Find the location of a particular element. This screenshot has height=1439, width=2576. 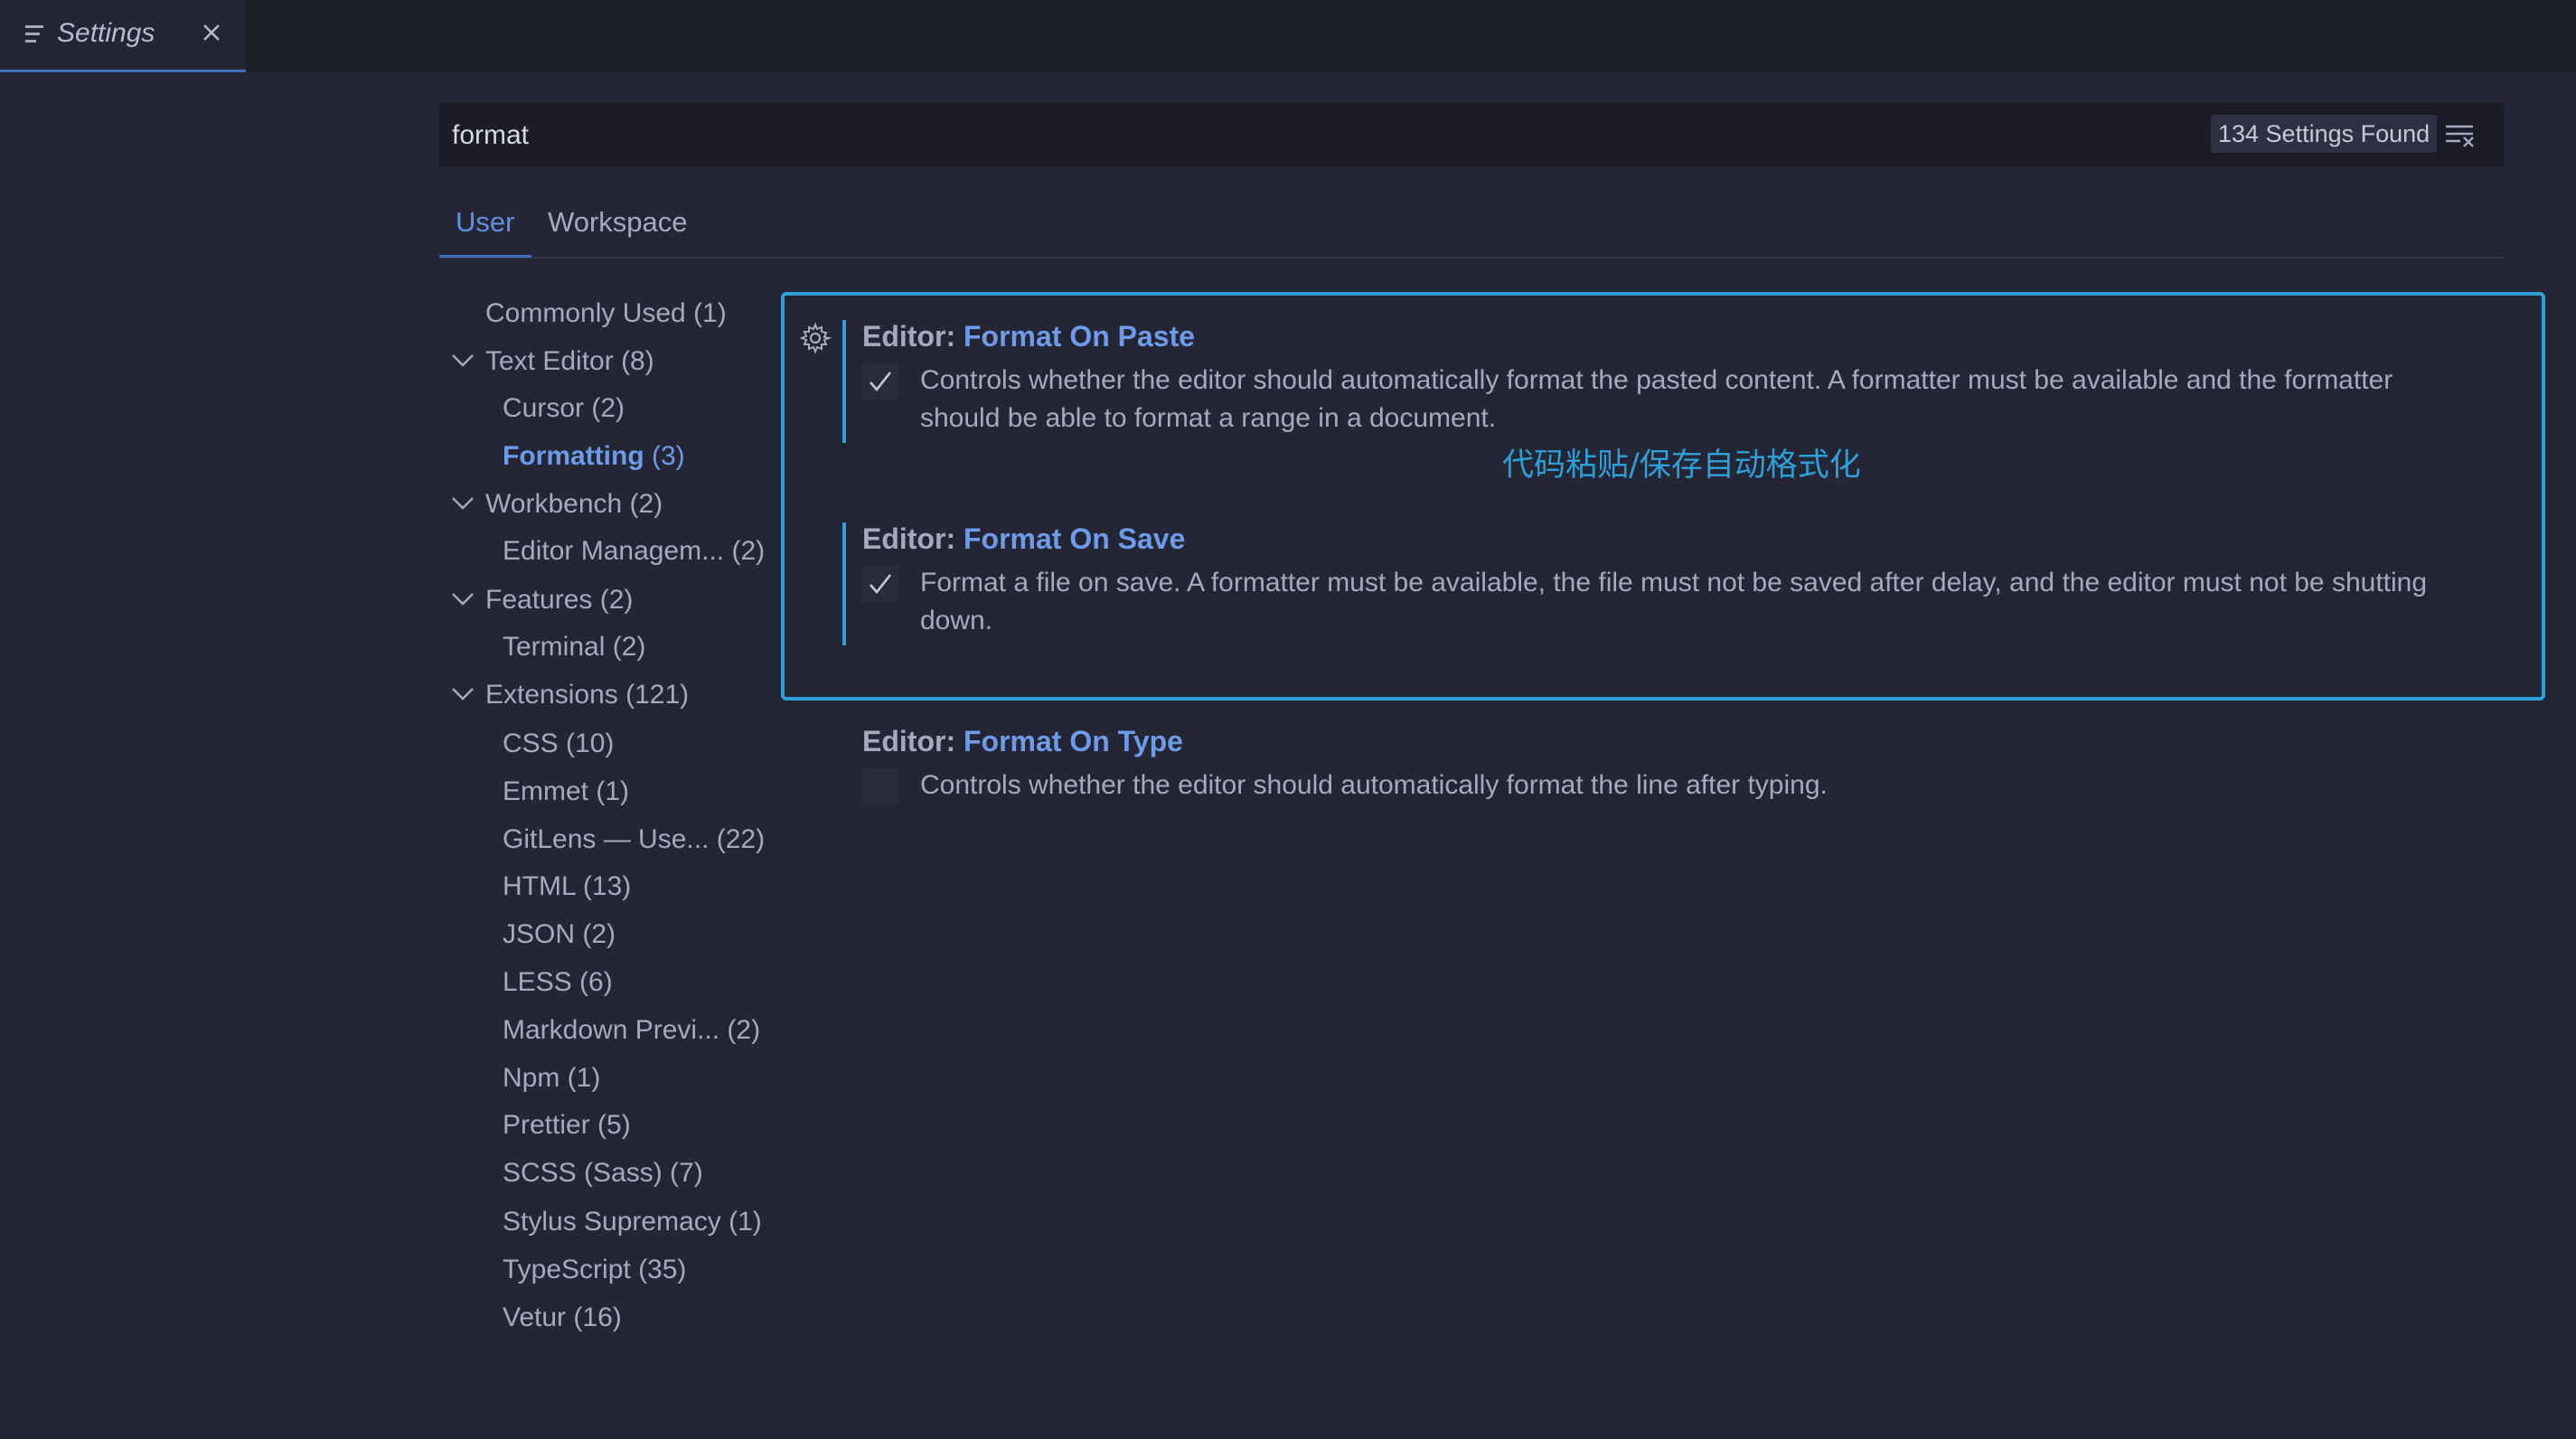

toc-item: Features (2) is located at coordinates (543, 600).